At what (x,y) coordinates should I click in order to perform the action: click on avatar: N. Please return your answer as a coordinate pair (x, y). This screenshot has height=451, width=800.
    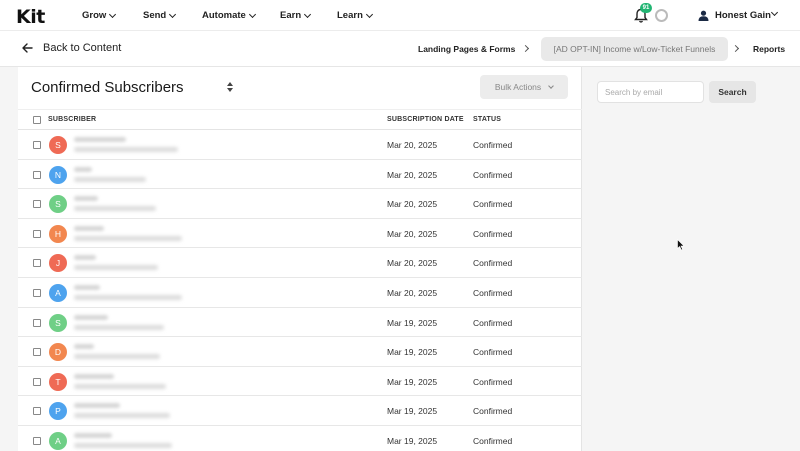
    Looking at the image, I should click on (58, 174).